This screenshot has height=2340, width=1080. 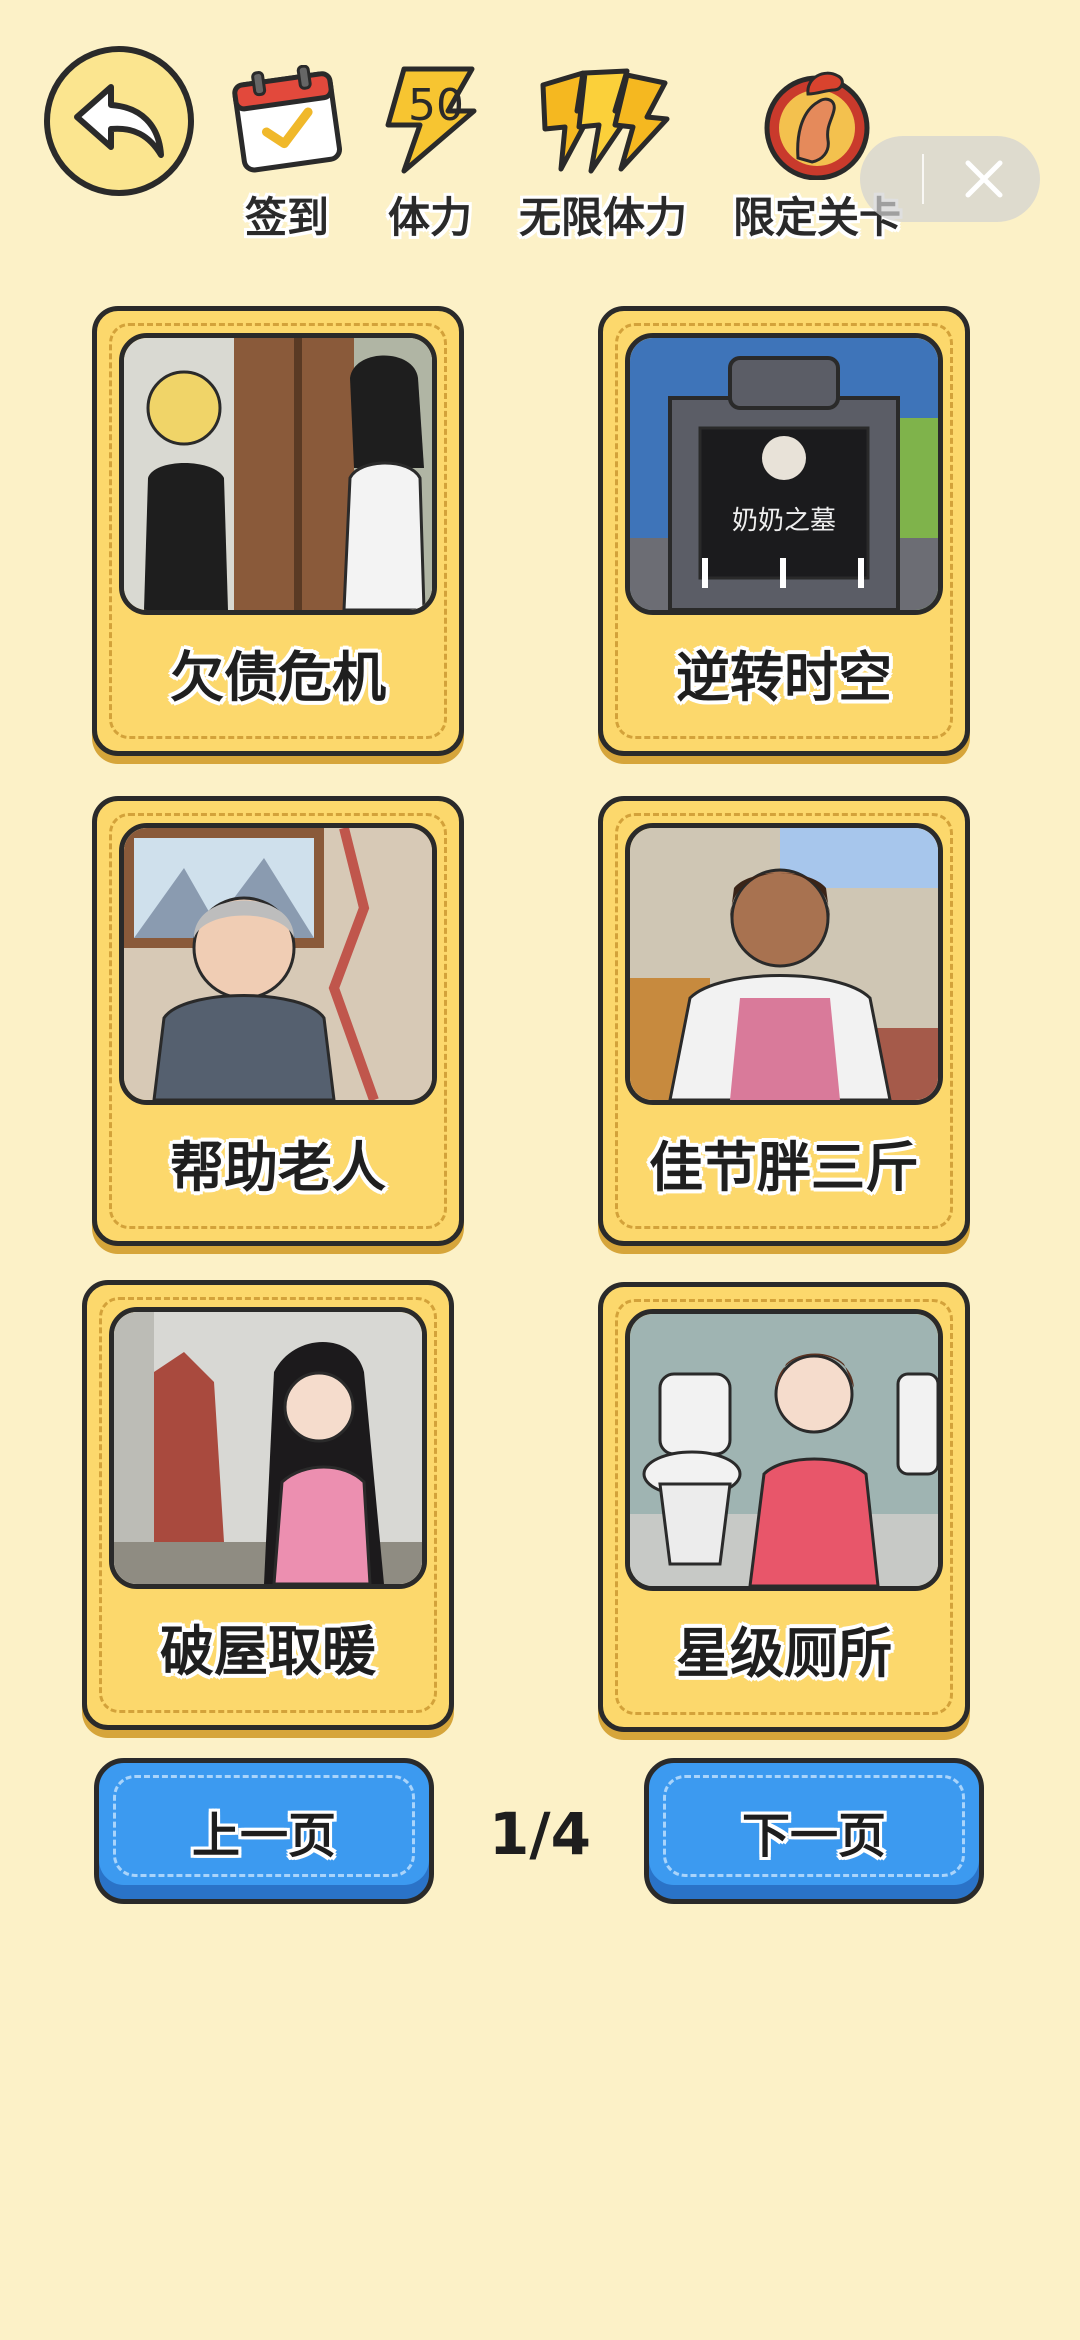 What do you see at coordinates (950, 179) in the screenshot?
I see `close-ad-button` at bounding box center [950, 179].